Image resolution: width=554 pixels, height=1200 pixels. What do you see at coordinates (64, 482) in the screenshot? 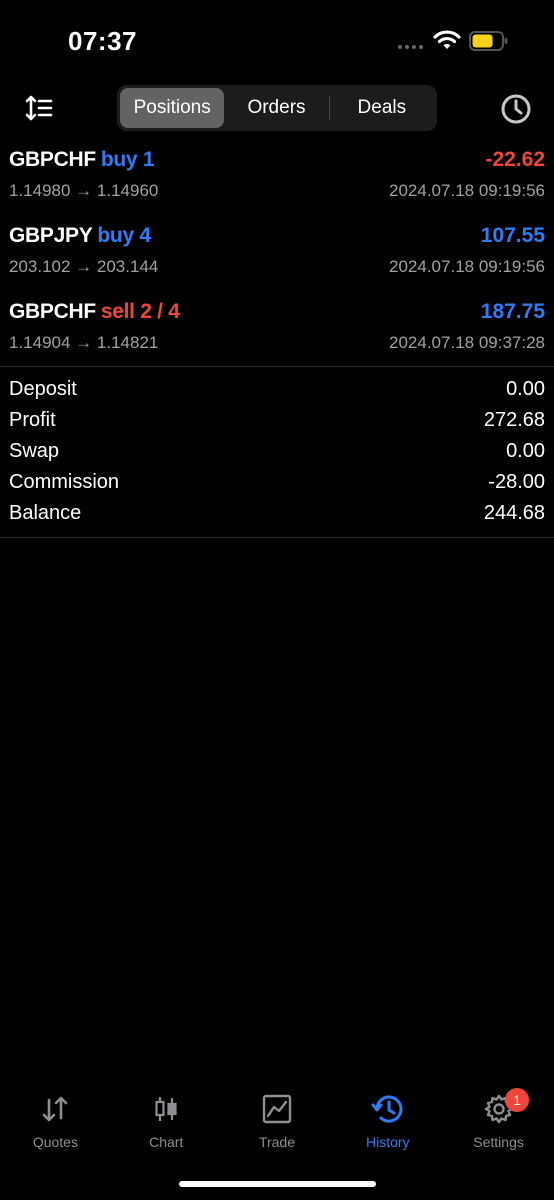
I see `commission-label: Commission` at bounding box center [64, 482].